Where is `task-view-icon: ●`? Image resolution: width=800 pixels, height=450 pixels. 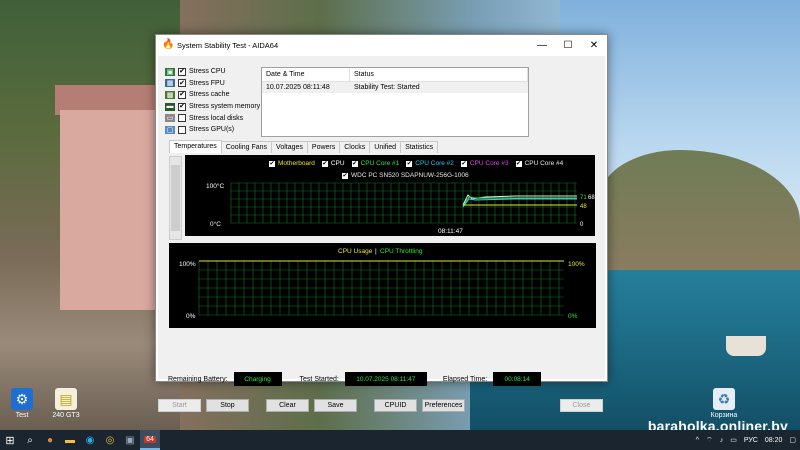 task-view-icon: ● is located at coordinates (50, 440).